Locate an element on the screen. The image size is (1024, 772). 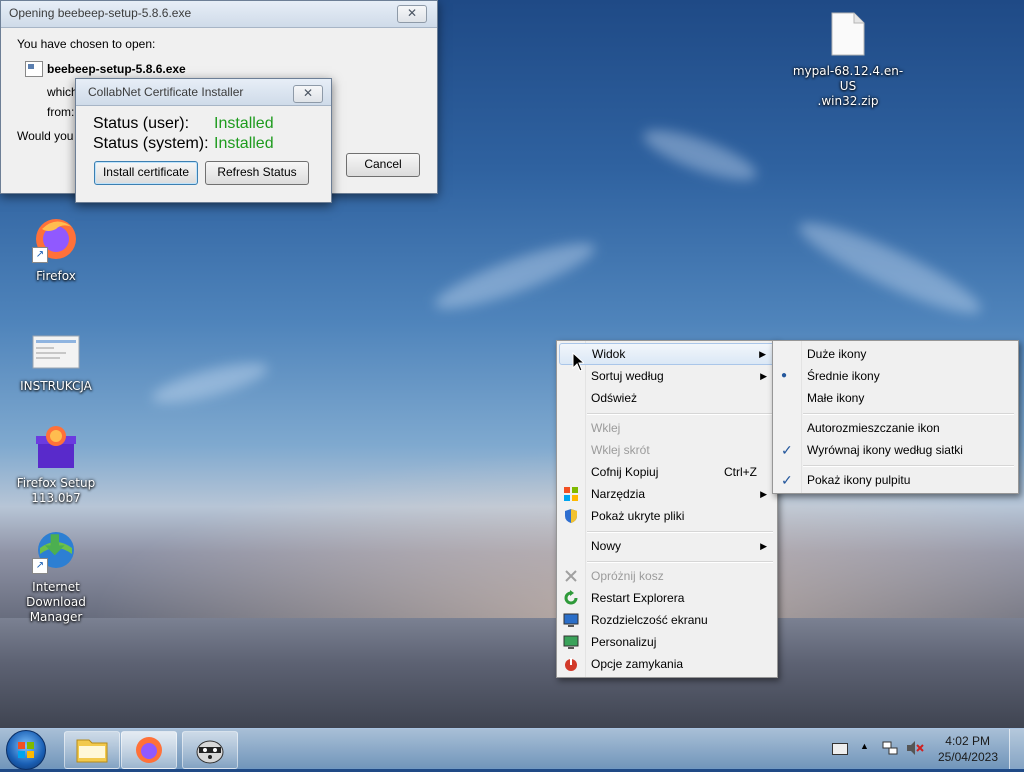
submenu-item-male-ikony: Małe ikony is located at coordinates (895, 398).